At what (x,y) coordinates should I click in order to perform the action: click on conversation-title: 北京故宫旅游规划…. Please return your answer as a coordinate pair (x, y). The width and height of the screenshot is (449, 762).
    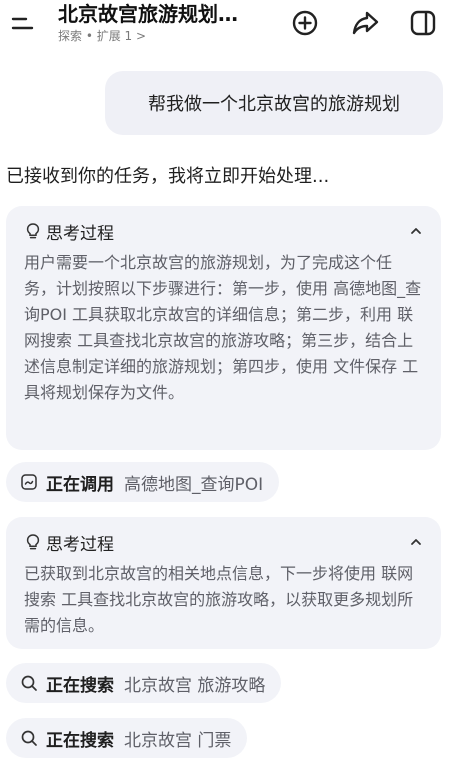
    Looking at the image, I should click on (167, 14).